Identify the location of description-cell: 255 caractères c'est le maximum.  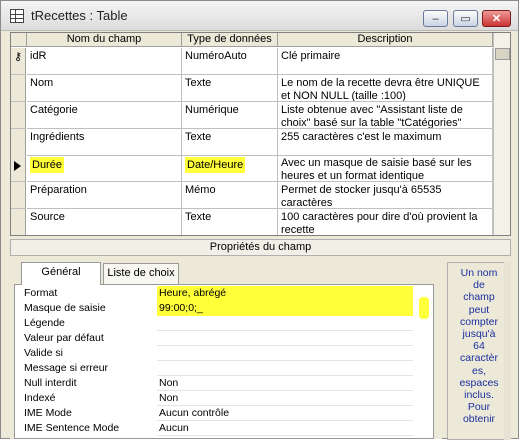
(385, 142).